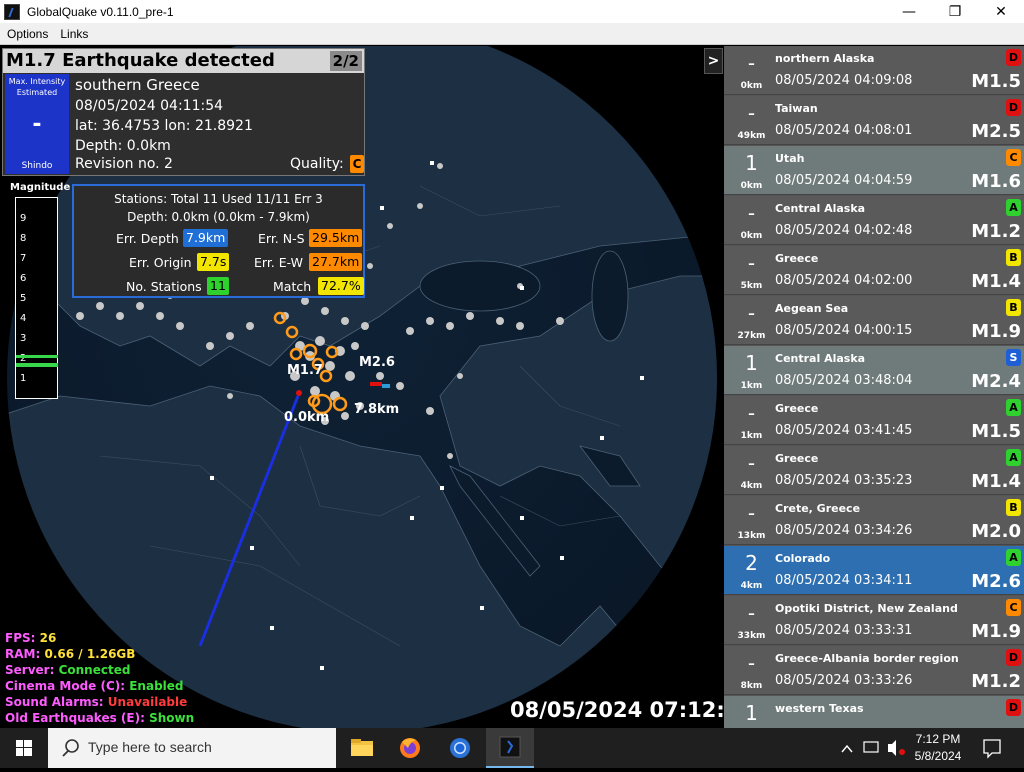  Describe the element at coordinates (336, 262) in the screenshot. I see `err-ew-value: 27.7km` at that location.